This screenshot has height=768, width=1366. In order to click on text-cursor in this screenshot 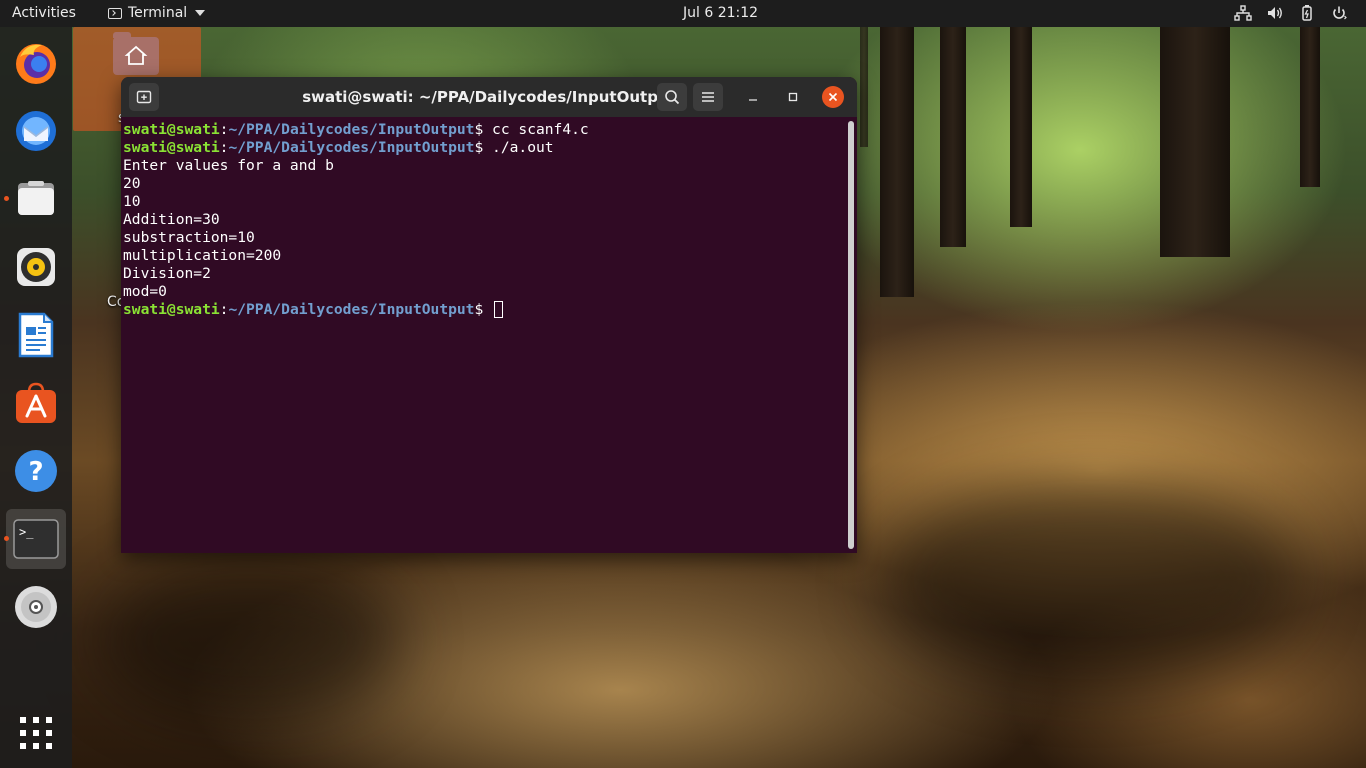, I will do `click(499, 309)`.